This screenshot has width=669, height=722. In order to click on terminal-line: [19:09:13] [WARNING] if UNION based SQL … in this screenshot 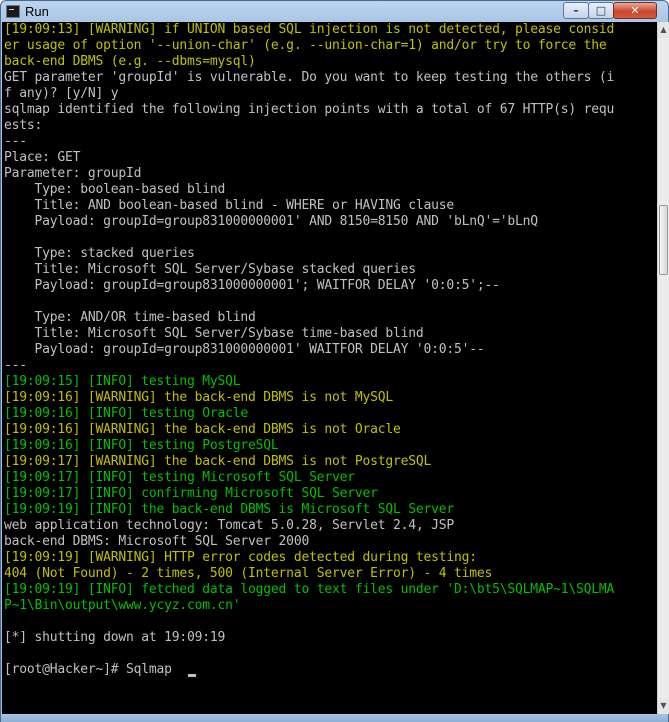, I will do `click(309, 29)`.